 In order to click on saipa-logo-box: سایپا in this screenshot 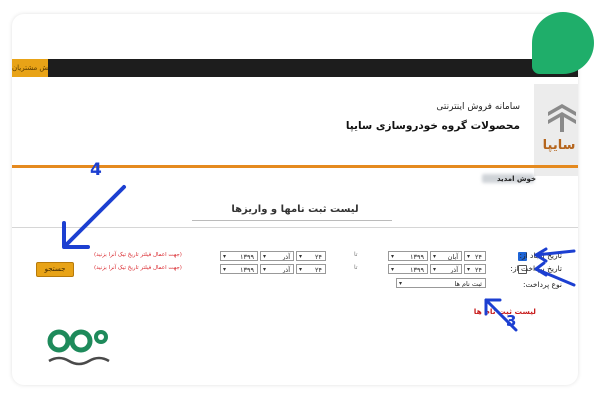, I will do `click(556, 130)`.